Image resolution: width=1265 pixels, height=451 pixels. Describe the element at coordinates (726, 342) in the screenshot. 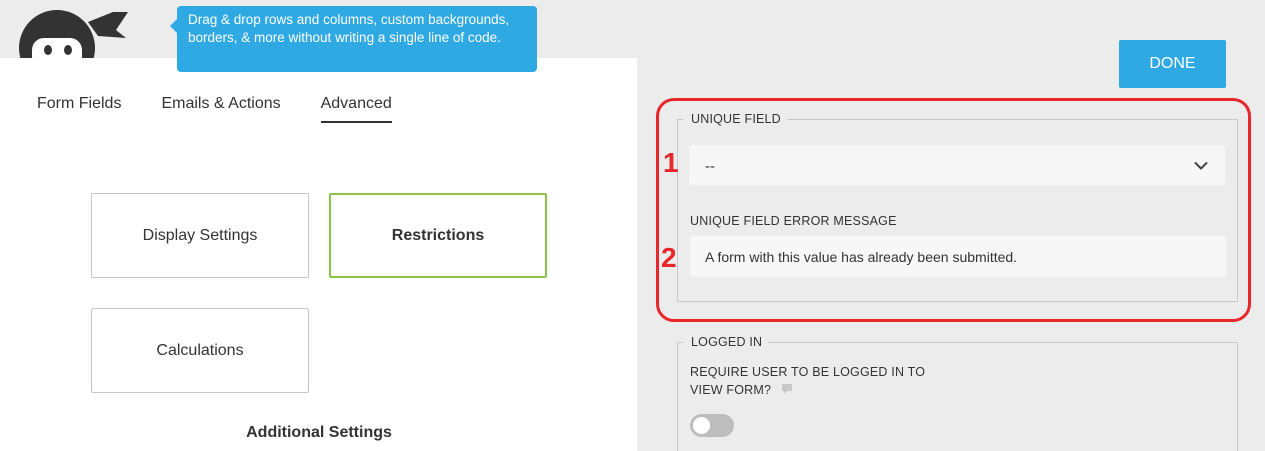

I see `logged-in-legend: LOGGED IN` at that location.